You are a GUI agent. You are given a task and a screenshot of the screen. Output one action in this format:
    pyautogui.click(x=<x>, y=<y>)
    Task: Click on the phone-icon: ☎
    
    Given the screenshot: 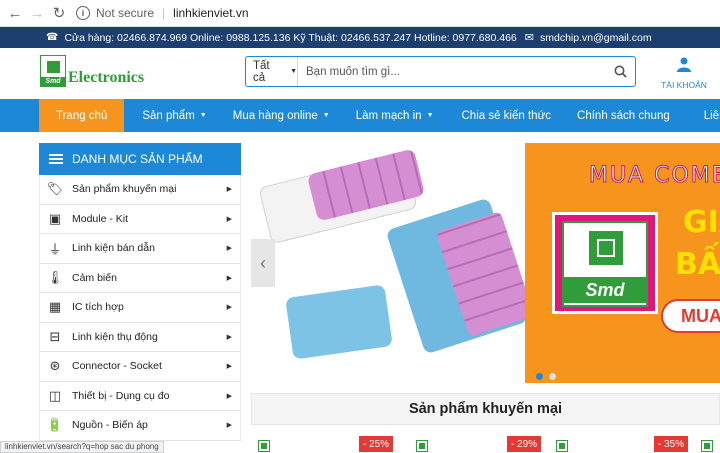 What is the action you would take?
    pyautogui.click(x=52, y=37)
    